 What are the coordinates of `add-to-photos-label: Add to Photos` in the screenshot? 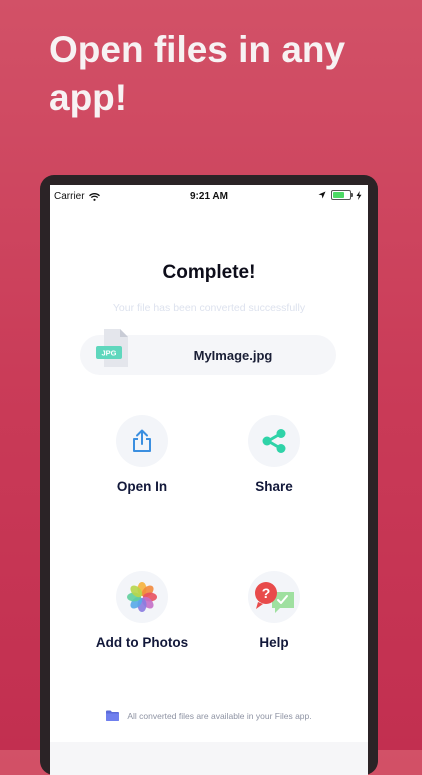 It's located at (142, 642).